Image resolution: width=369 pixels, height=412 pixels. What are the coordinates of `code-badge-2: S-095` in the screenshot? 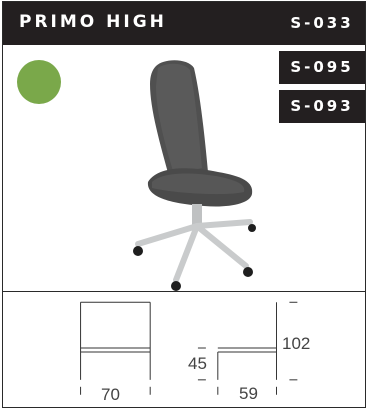 It's located at (322, 67).